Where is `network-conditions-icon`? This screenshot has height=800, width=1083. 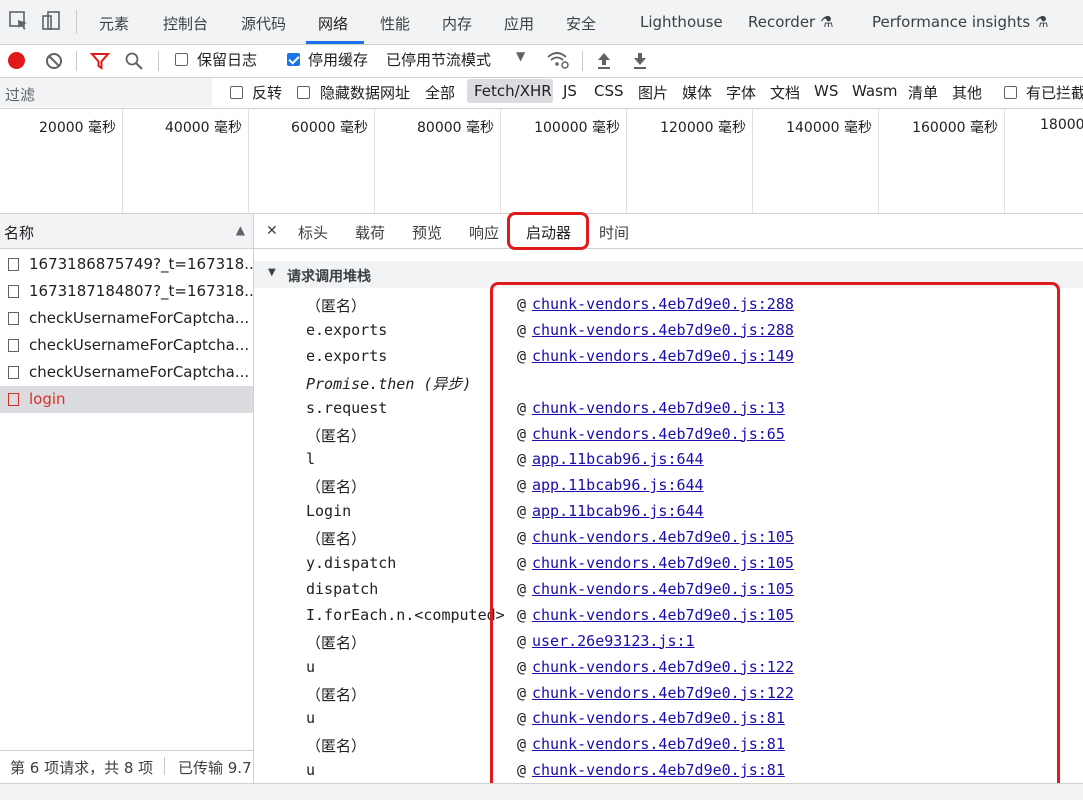 network-conditions-icon is located at coordinates (558, 60).